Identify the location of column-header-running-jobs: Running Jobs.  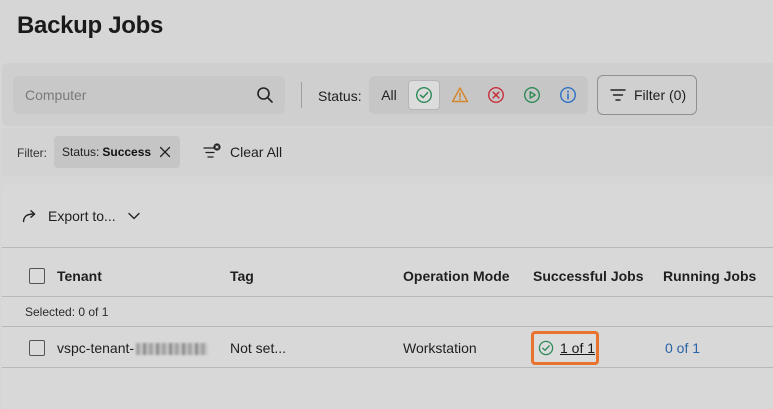
(709, 276).